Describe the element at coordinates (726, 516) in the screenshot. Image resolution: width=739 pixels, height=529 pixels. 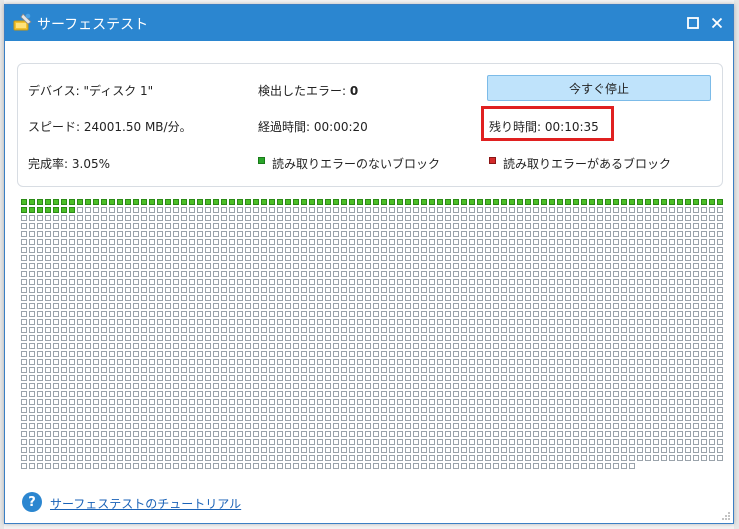
I see `resize-grip-icon` at that location.